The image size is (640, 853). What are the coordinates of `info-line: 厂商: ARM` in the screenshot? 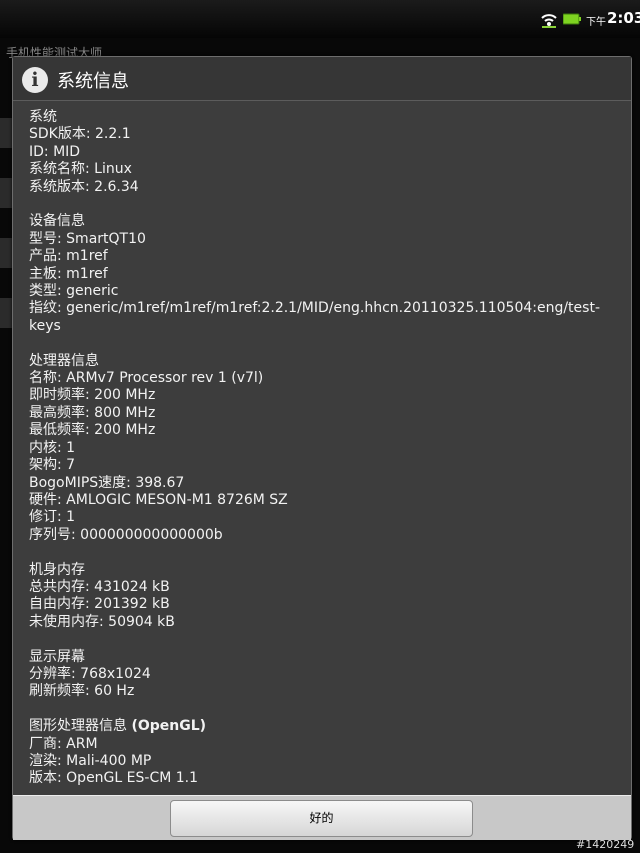 It's located at (63, 743).